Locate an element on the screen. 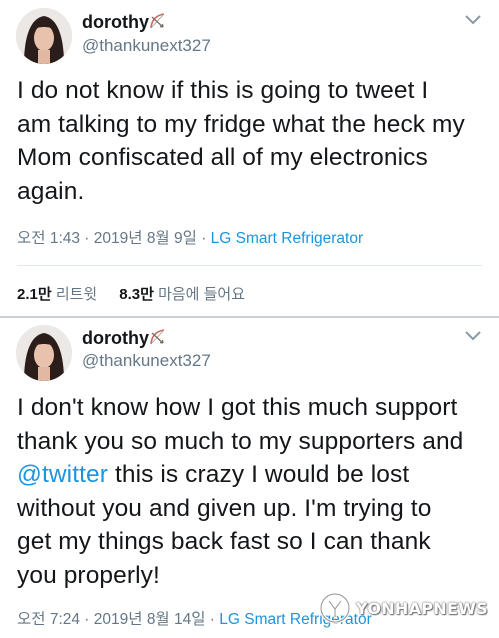 Image resolution: width=499 pixels, height=638 pixels. yonhap-logo-icon is located at coordinates (335, 608).